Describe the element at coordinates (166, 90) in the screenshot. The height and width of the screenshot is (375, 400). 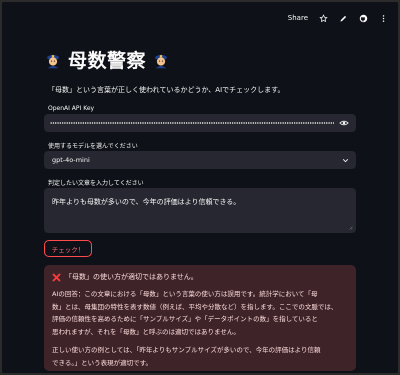
I see `app-description: 「母数」という言葉が正しく使われているかどうか、AIでチェックします。` at that location.